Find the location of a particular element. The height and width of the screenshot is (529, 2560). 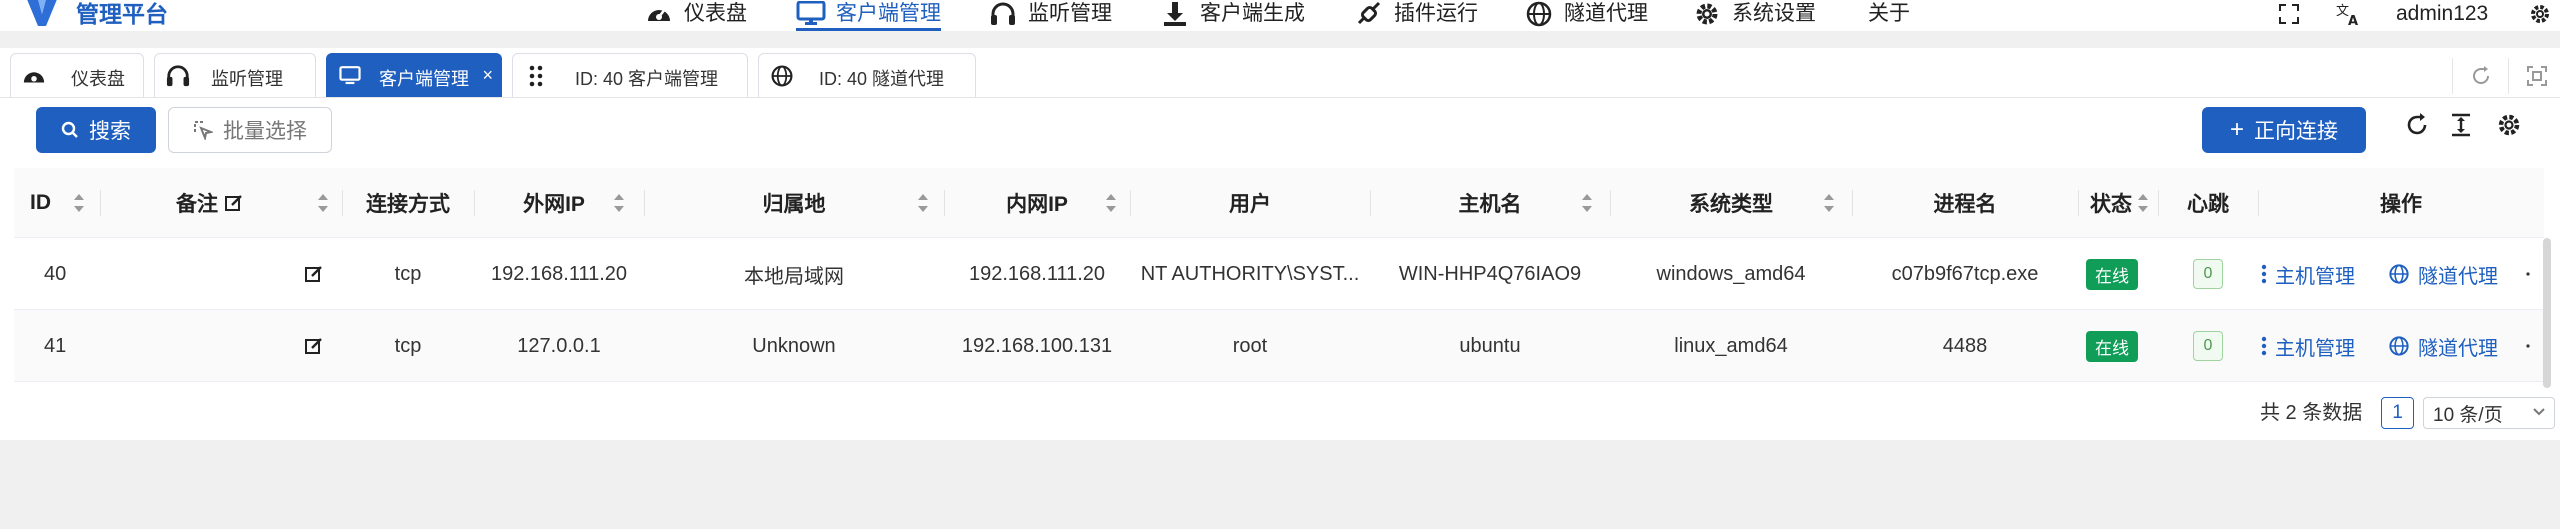

status-badge: 在线 is located at coordinates (2112, 346).